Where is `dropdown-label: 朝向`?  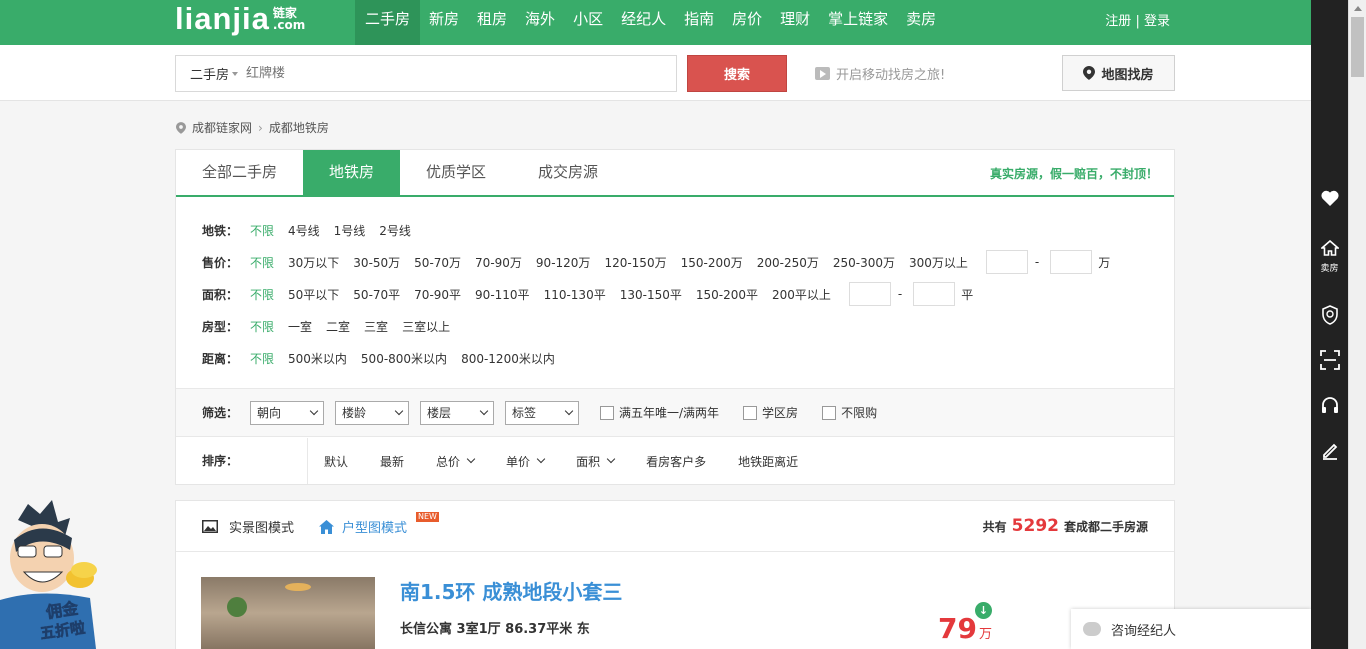 dropdown-label: 朝向 is located at coordinates (269, 413).